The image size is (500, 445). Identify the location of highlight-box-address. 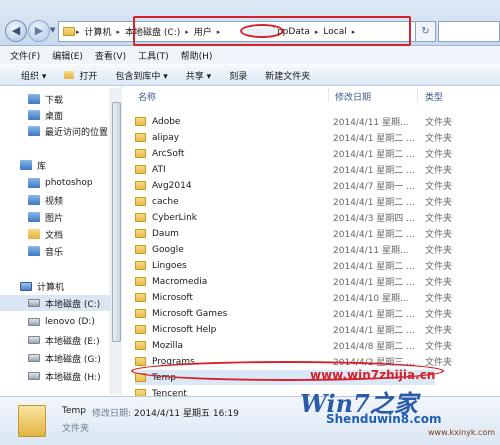
(272, 31).